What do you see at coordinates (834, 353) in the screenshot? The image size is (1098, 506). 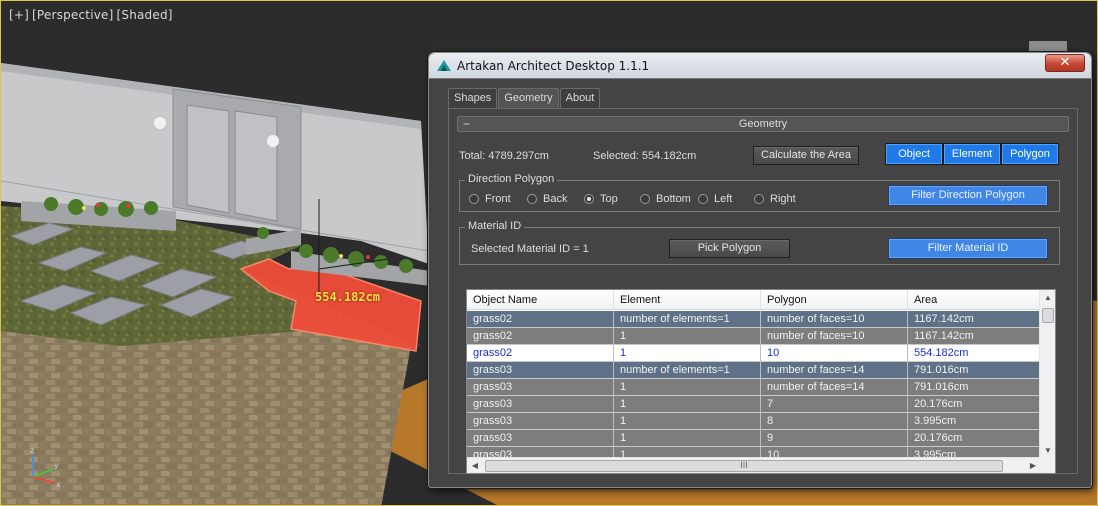 I see `cell-polygon: 10` at bounding box center [834, 353].